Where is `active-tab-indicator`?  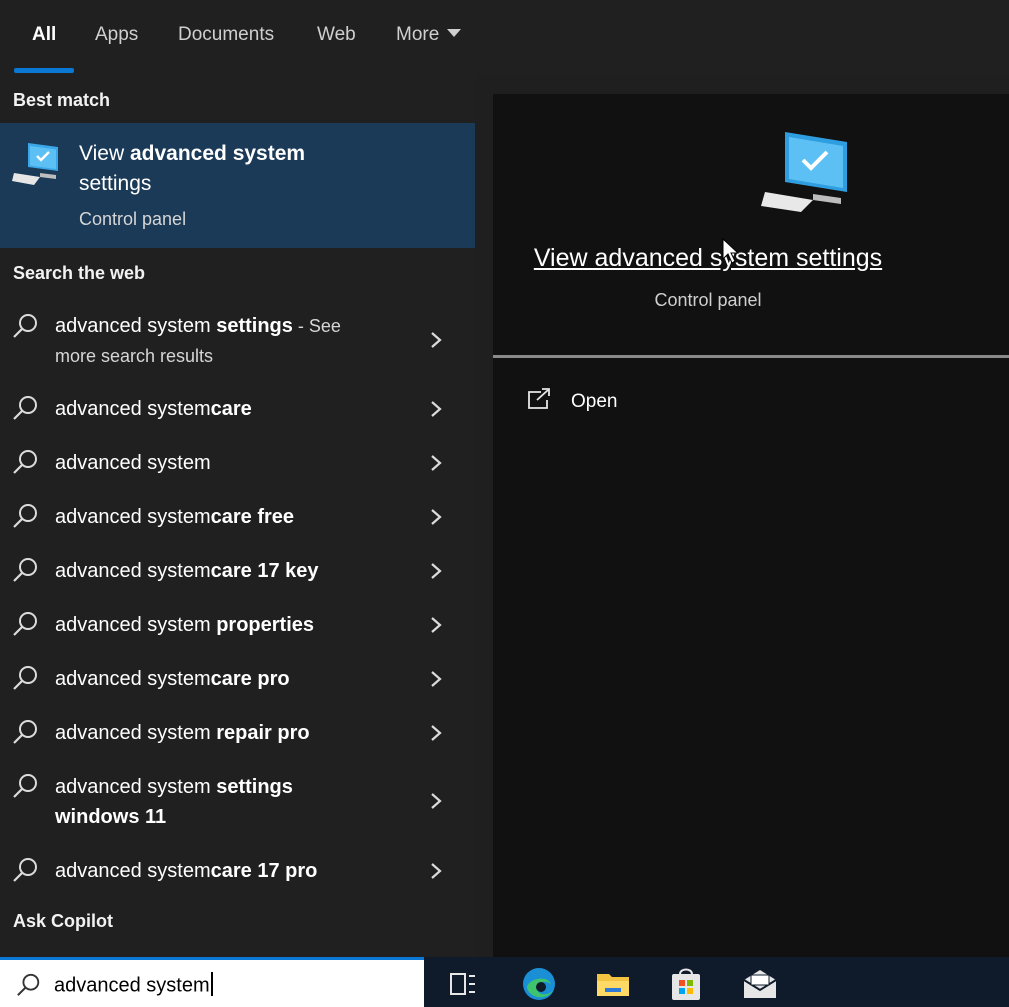 active-tab-indicator is located at coordinates (44, 70).